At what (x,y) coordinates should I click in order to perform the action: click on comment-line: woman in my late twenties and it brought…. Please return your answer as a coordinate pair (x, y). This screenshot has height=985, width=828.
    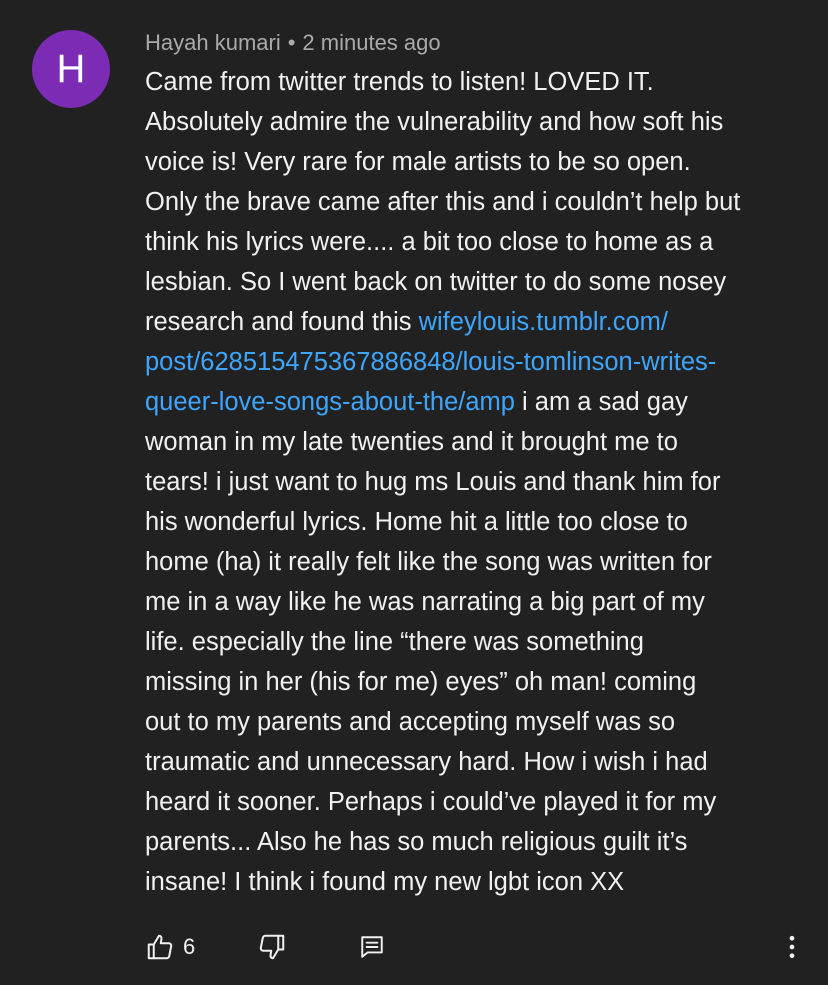
    Looking at the image, I should click on (411, 442).